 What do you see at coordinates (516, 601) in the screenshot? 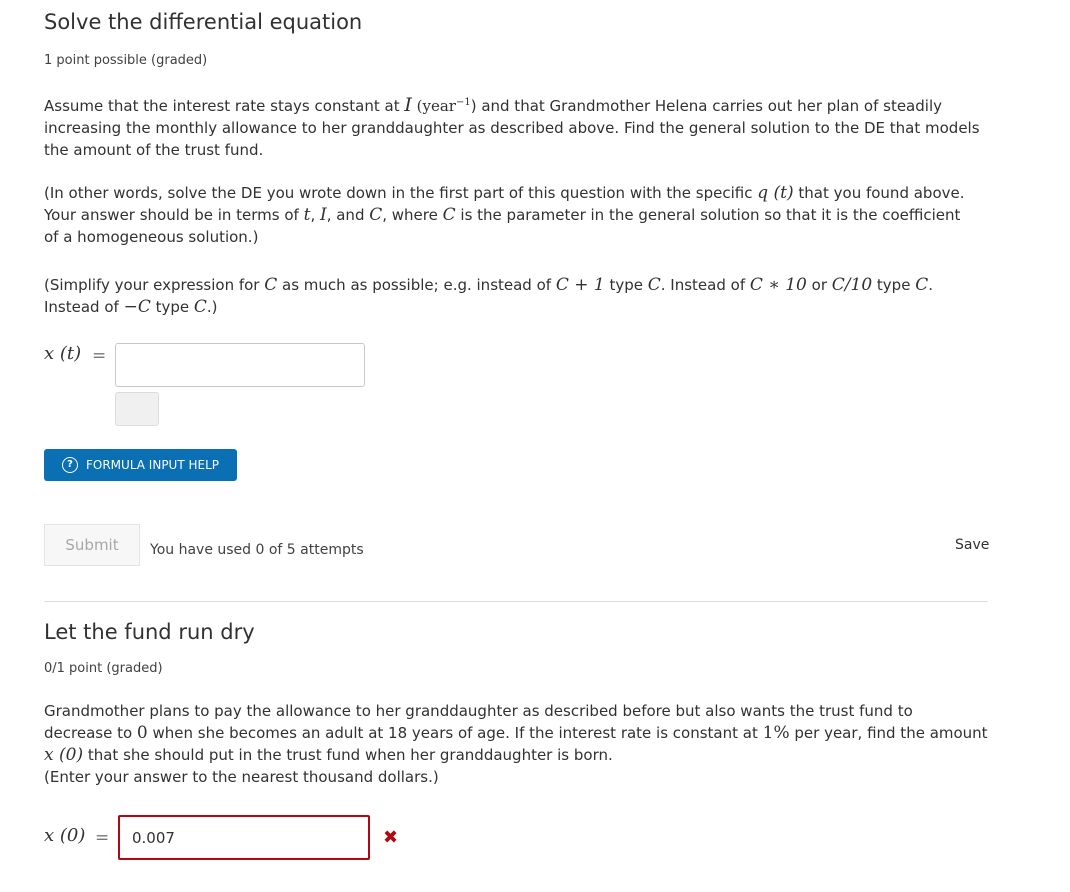
I see `problem-divider` at bounding box center [516, 601].